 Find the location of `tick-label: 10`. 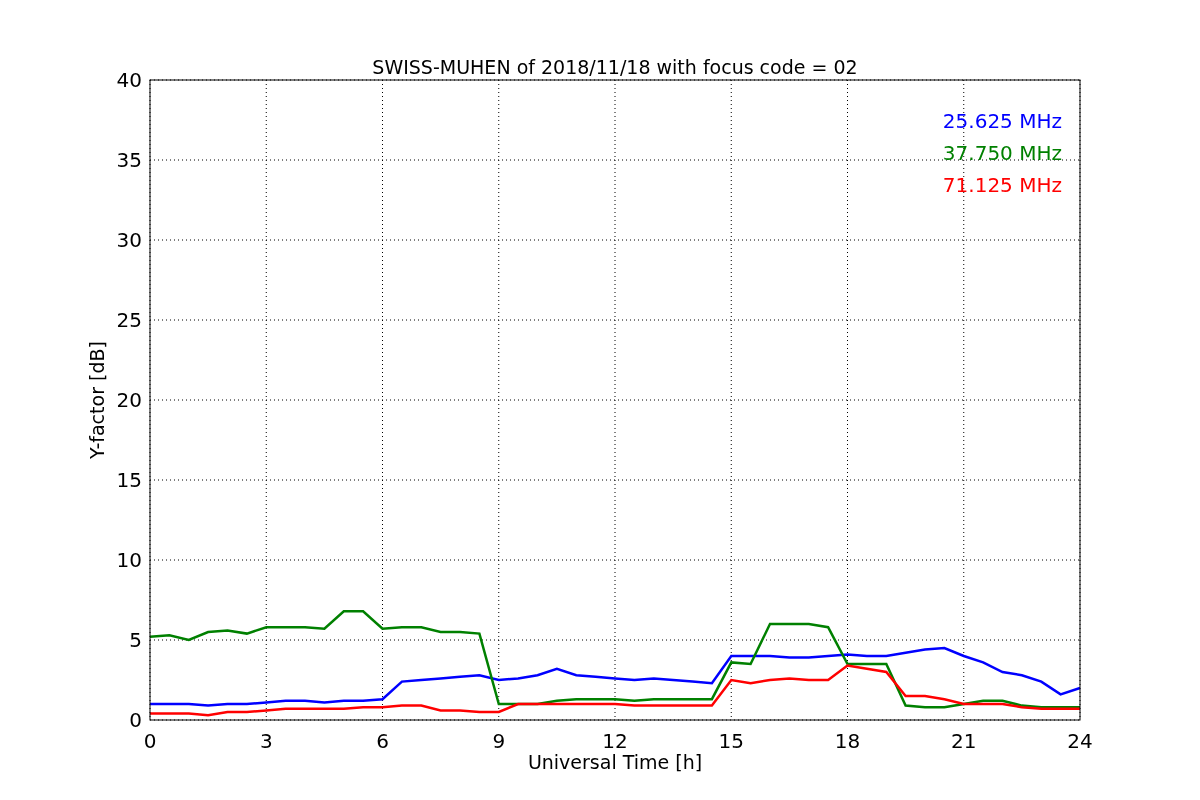

tick-label: 10 is located at coordinates (129, 560).